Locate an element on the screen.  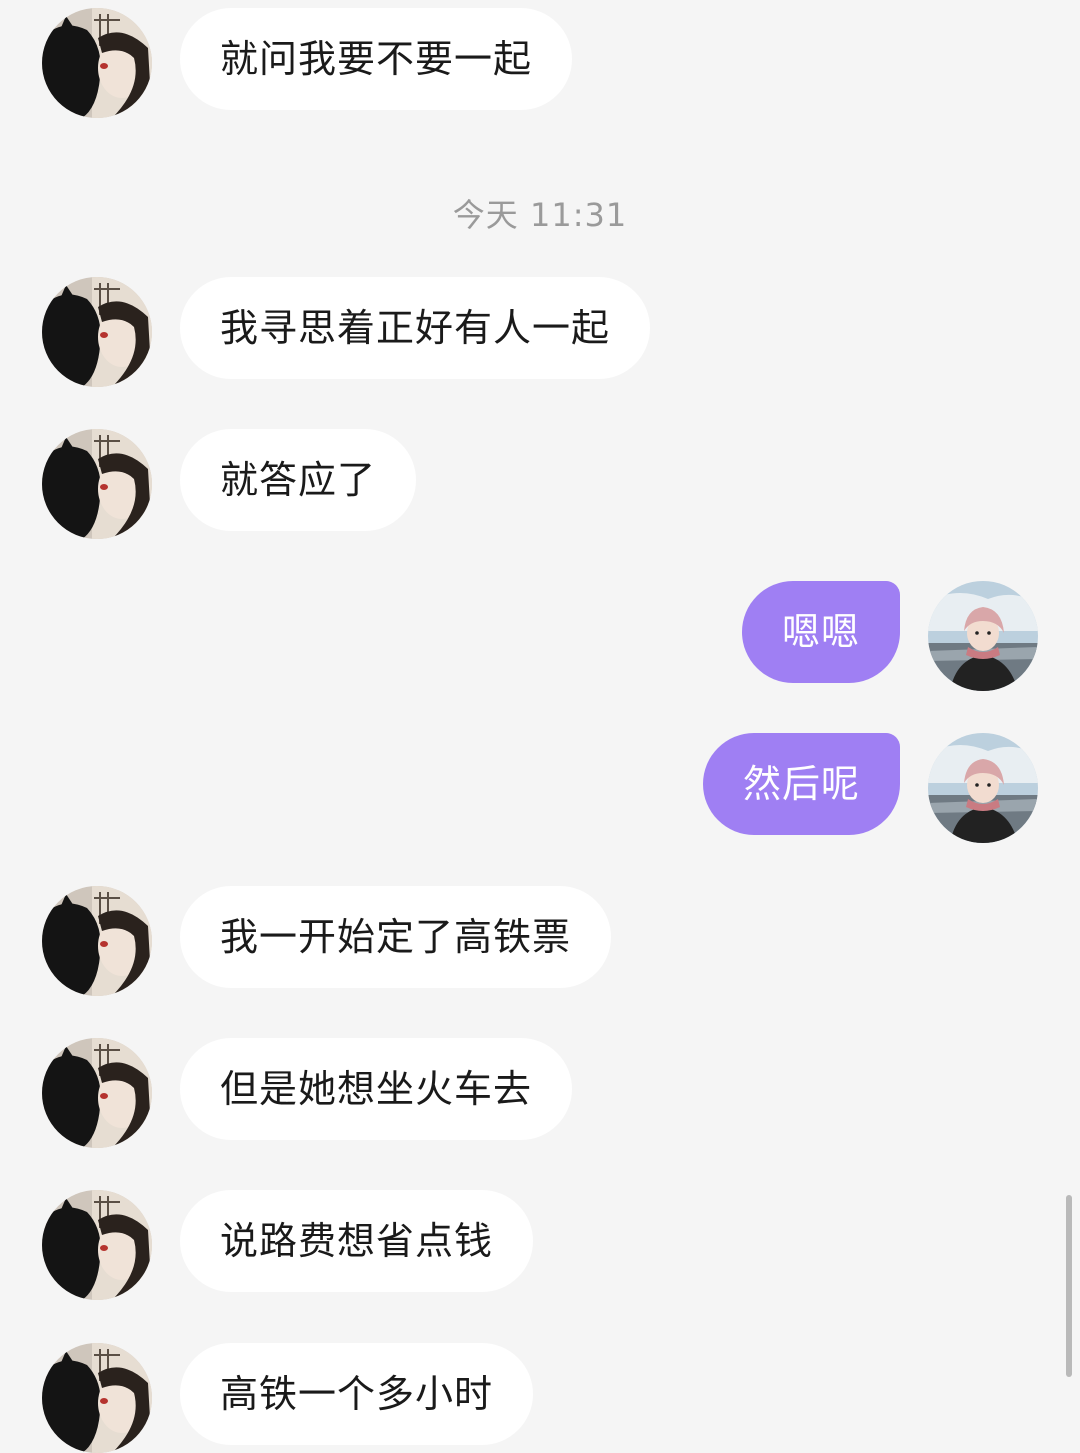
message-bubble-incoming: 但是她想坐火车去 is located at coordinates (376, 1089).